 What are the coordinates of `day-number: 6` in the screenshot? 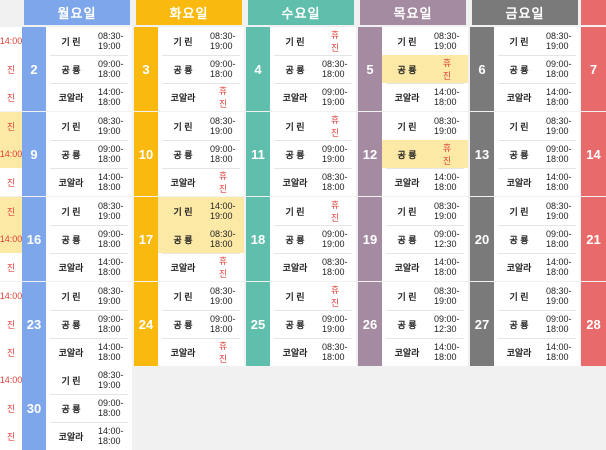 It's located at (482, 69).